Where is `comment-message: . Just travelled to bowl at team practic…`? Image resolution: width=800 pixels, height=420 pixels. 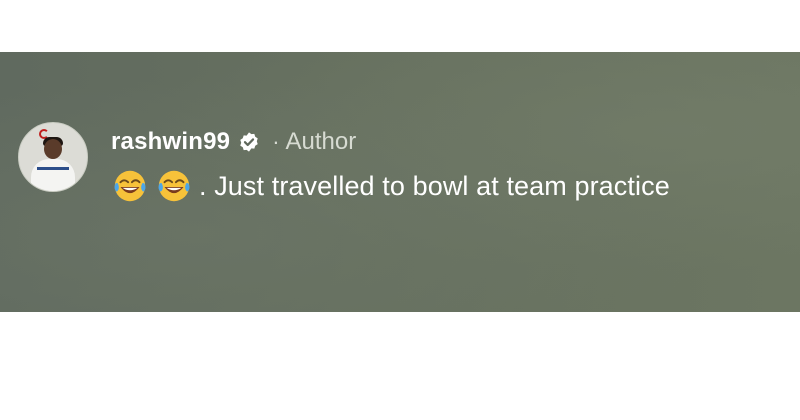 comment-message: . Just travelled to bowl at team practic… is located at coordinates (390, 186).